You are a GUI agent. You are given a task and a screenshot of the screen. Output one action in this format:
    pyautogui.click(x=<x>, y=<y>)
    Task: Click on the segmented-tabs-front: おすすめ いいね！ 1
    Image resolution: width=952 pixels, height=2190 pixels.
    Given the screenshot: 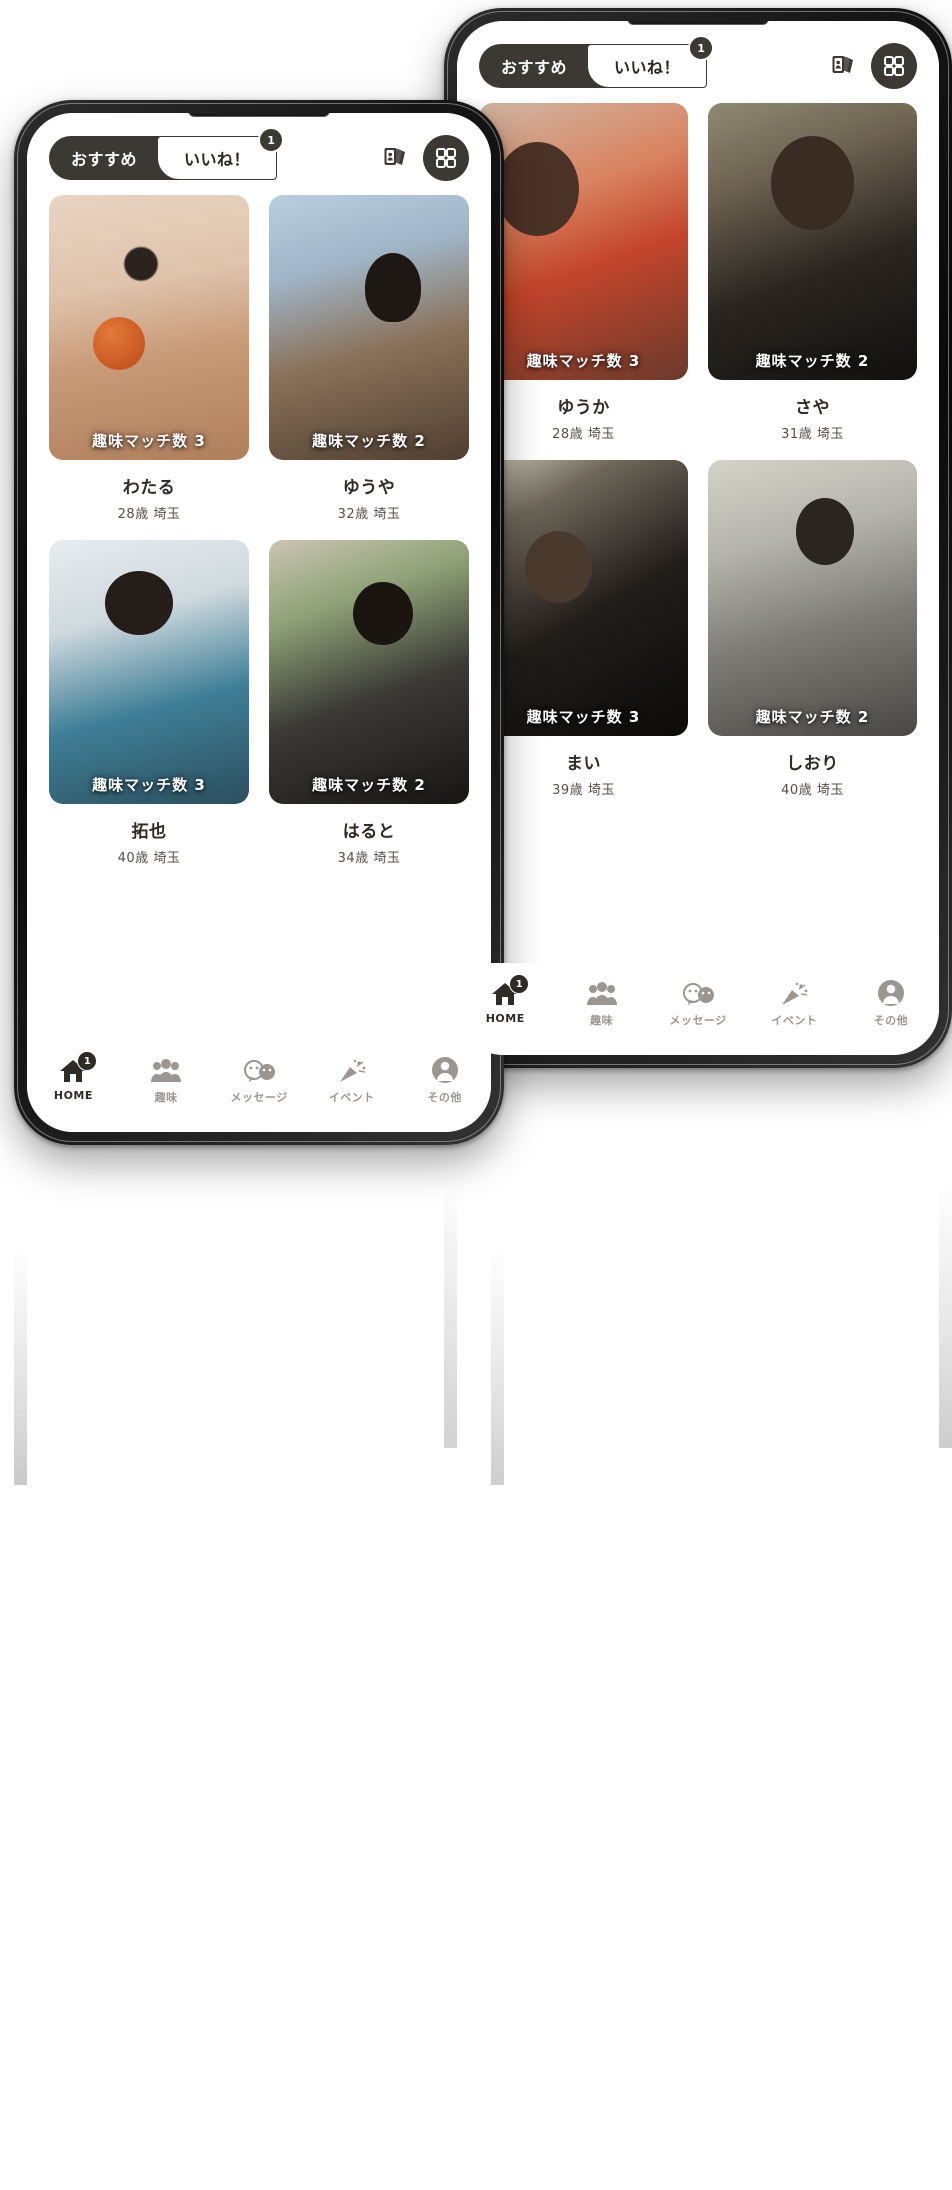 What is the action you would take?
    pyautogui.click(x=167, y=153)
    